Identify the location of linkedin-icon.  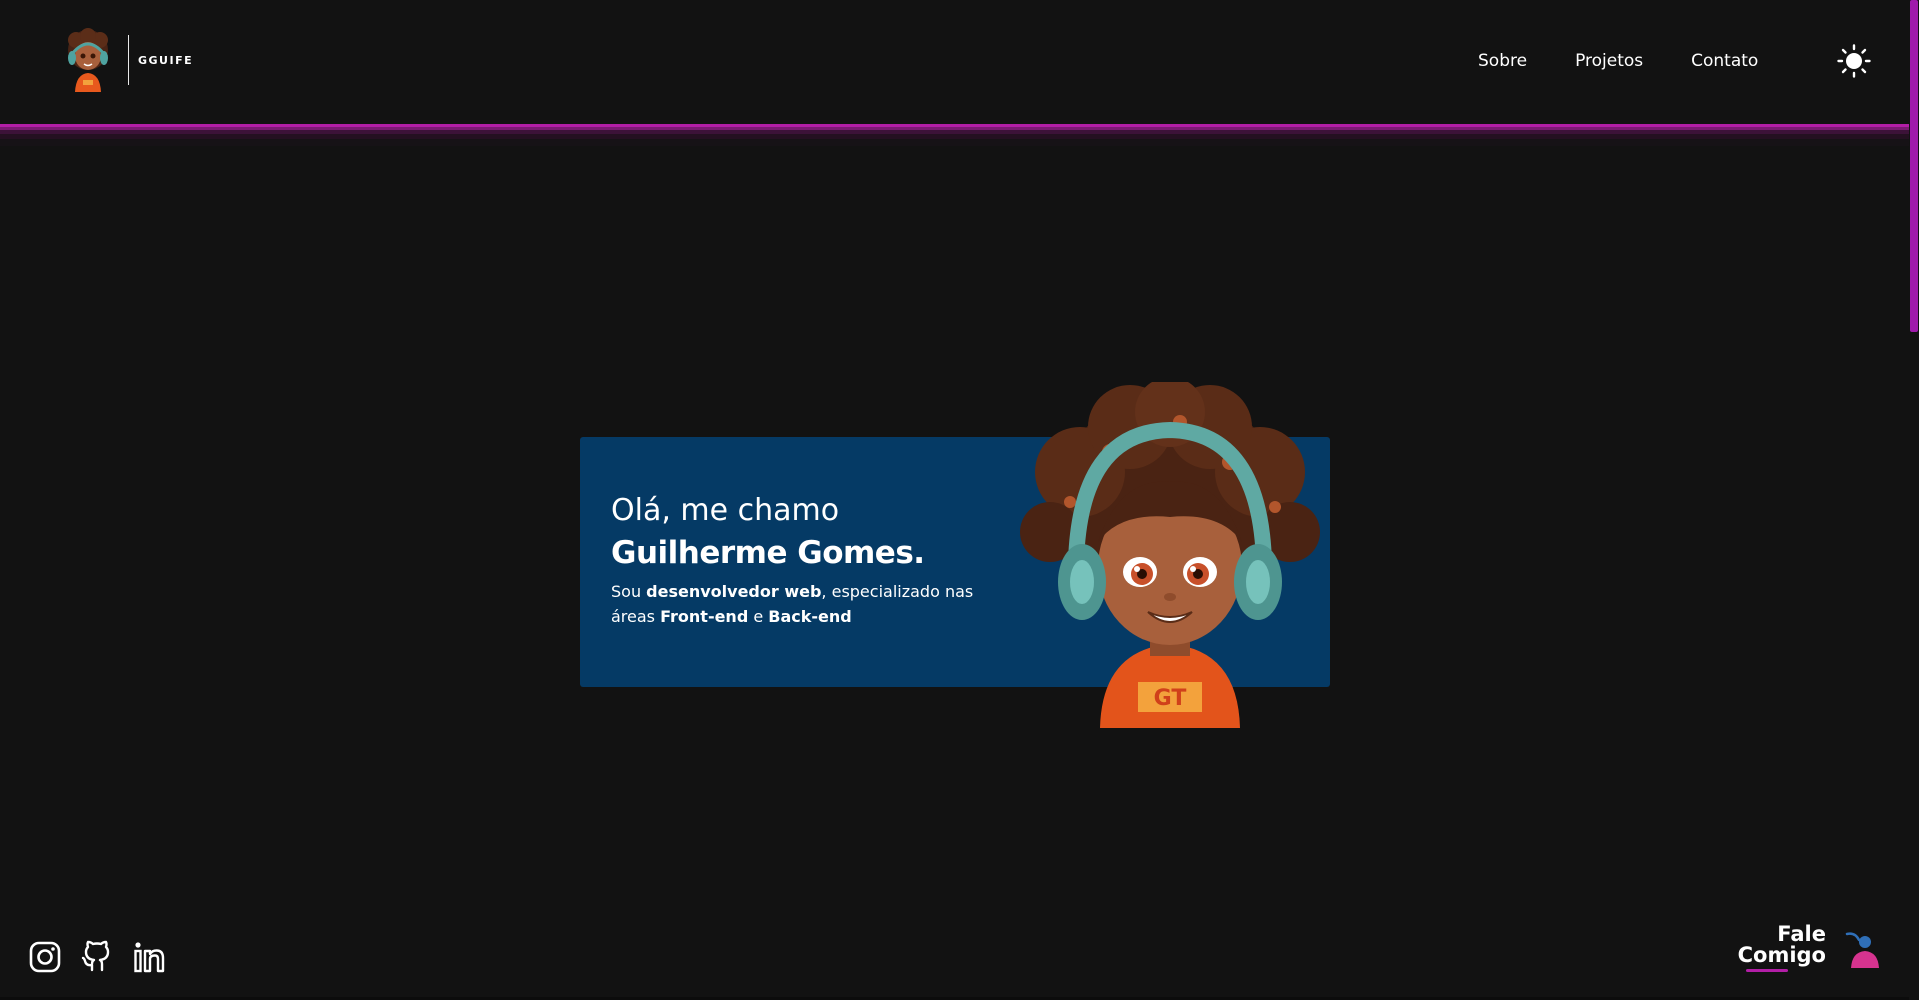
(149, 957).